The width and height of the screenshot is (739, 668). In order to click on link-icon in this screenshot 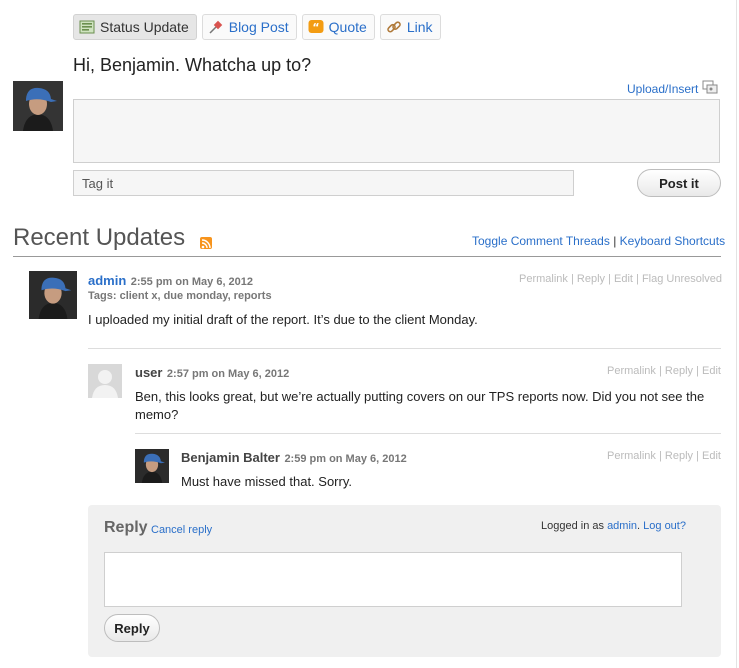, I will do `click(394, 27)`.